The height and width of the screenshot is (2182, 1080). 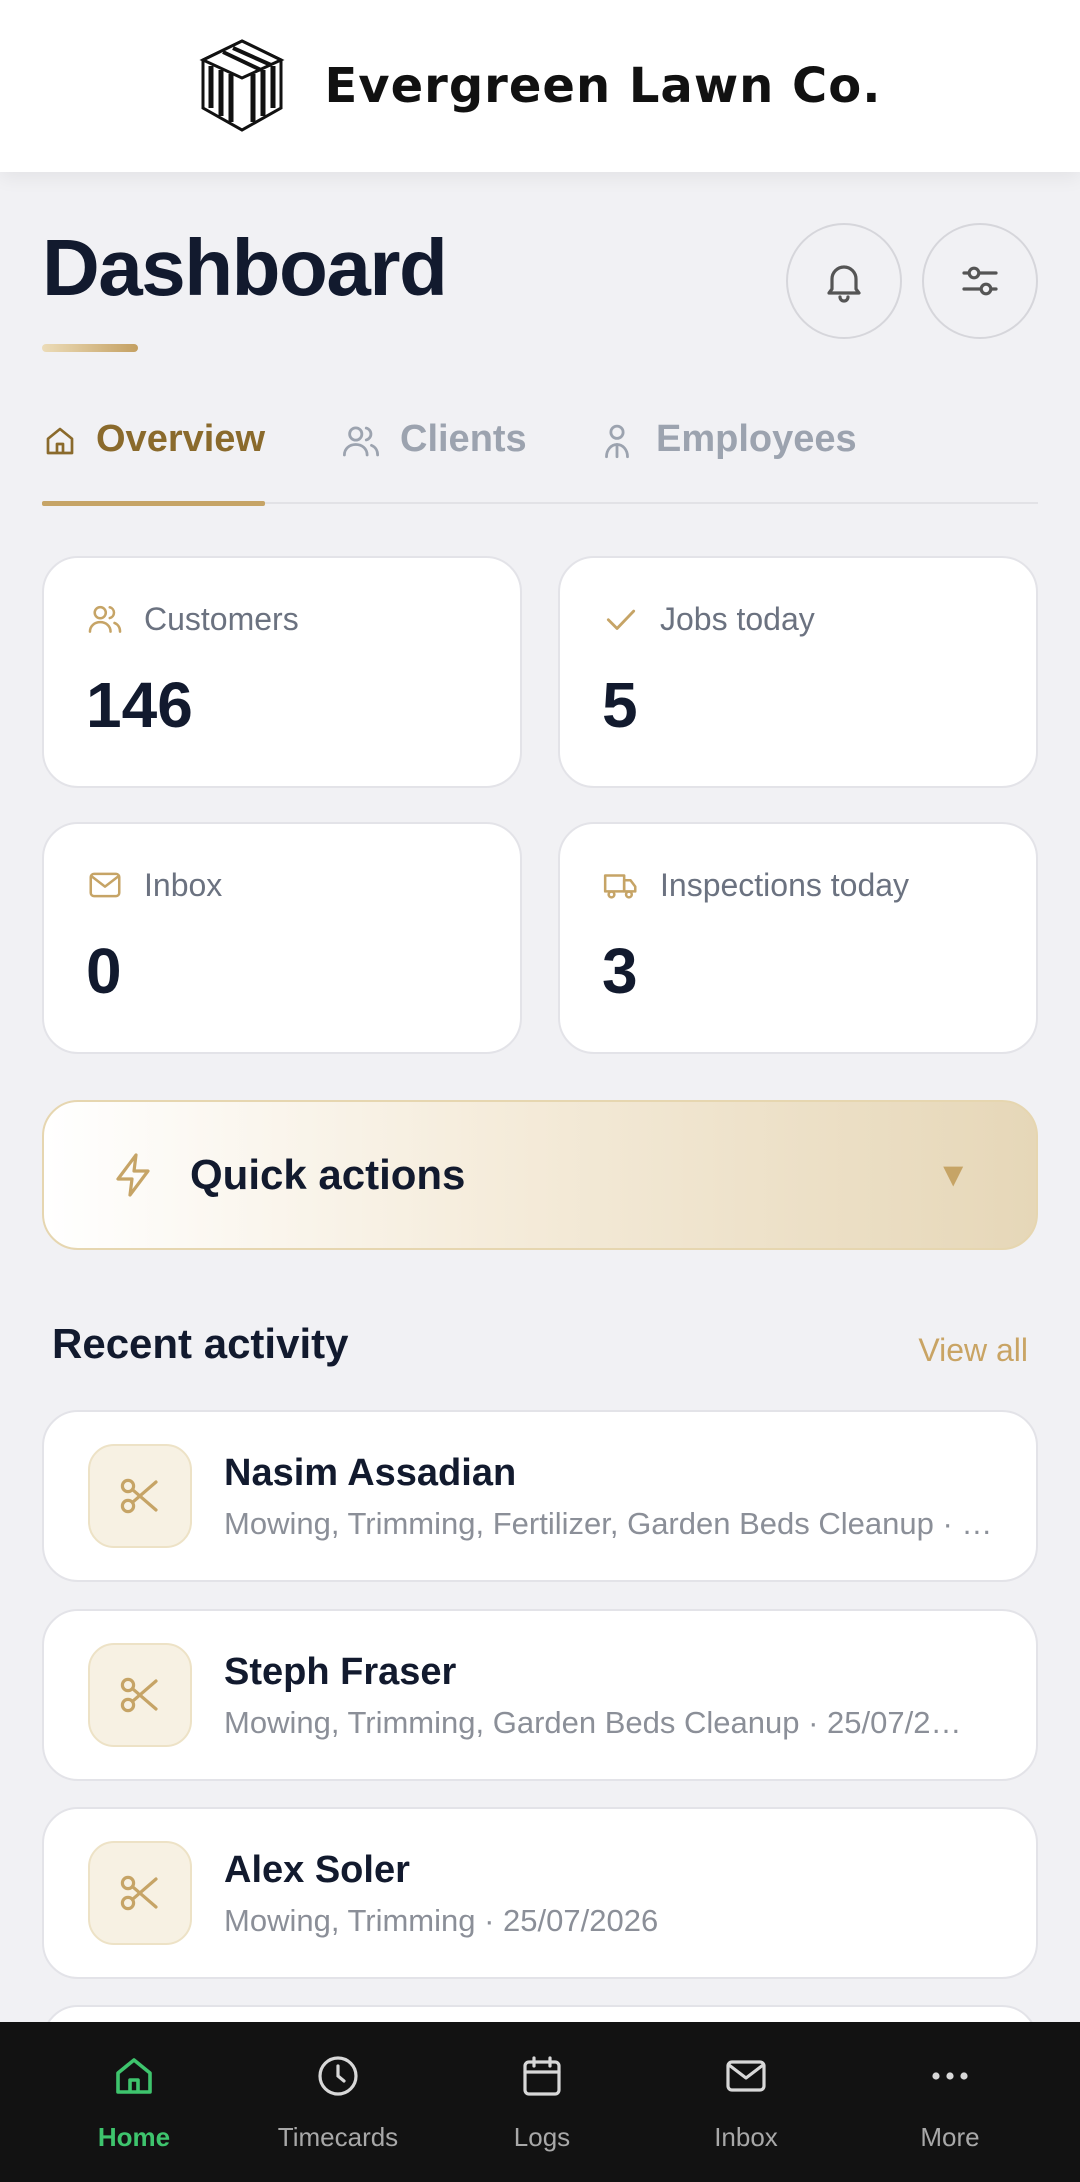 I want to click on chevron-down-icon: ▼, so click(x=953, y=1174).